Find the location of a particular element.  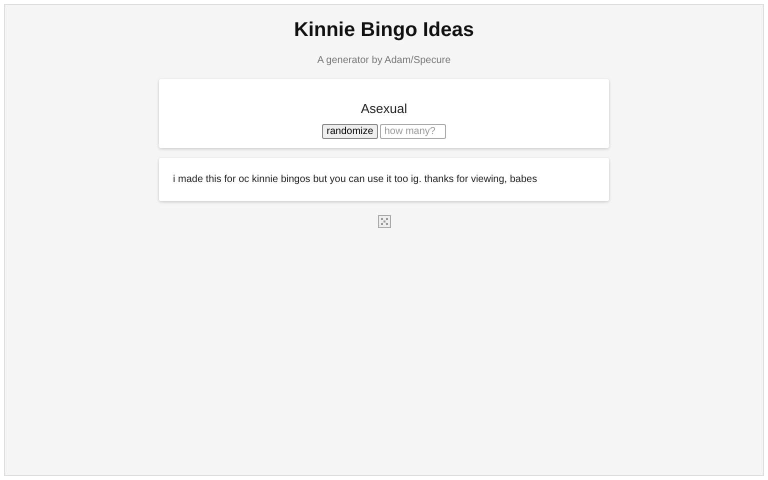

page-title: Kinnie Bingo Ideas is located at coordinates (384, 30).